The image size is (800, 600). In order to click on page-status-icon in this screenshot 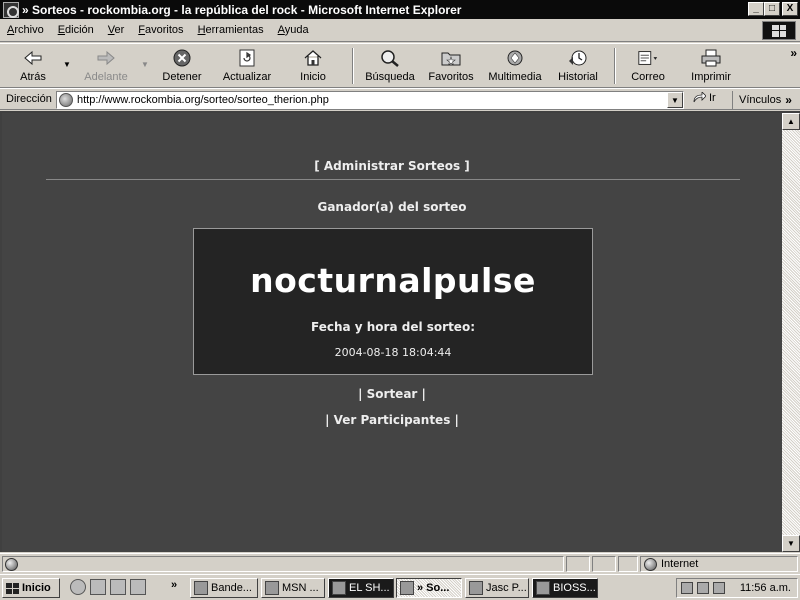, I will do `click(11, 564)`.